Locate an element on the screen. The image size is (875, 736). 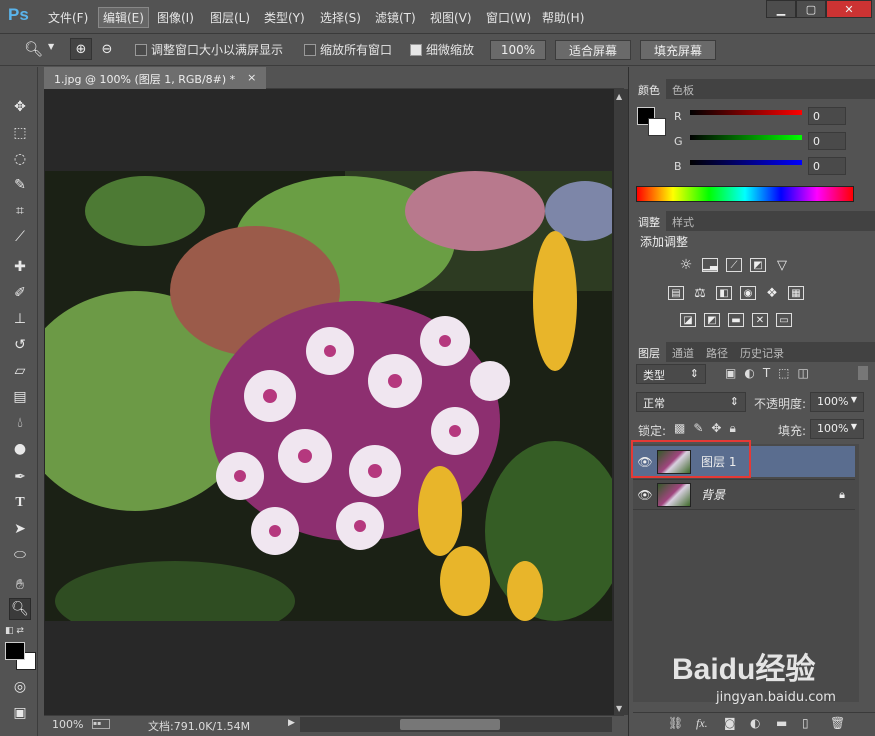
adjustment-filter-icon: ◐ is located at coordinates (749, 373).